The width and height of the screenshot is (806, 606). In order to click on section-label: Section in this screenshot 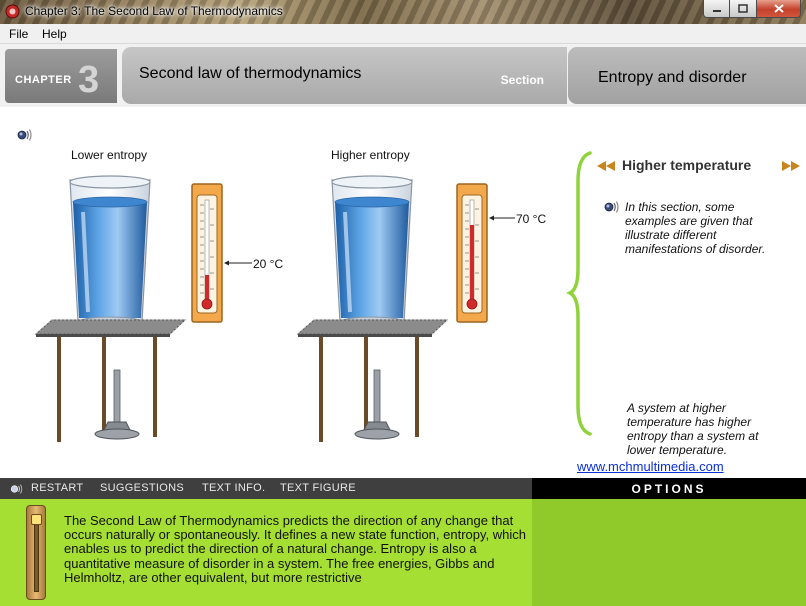, I will do `click(522, 80)`.